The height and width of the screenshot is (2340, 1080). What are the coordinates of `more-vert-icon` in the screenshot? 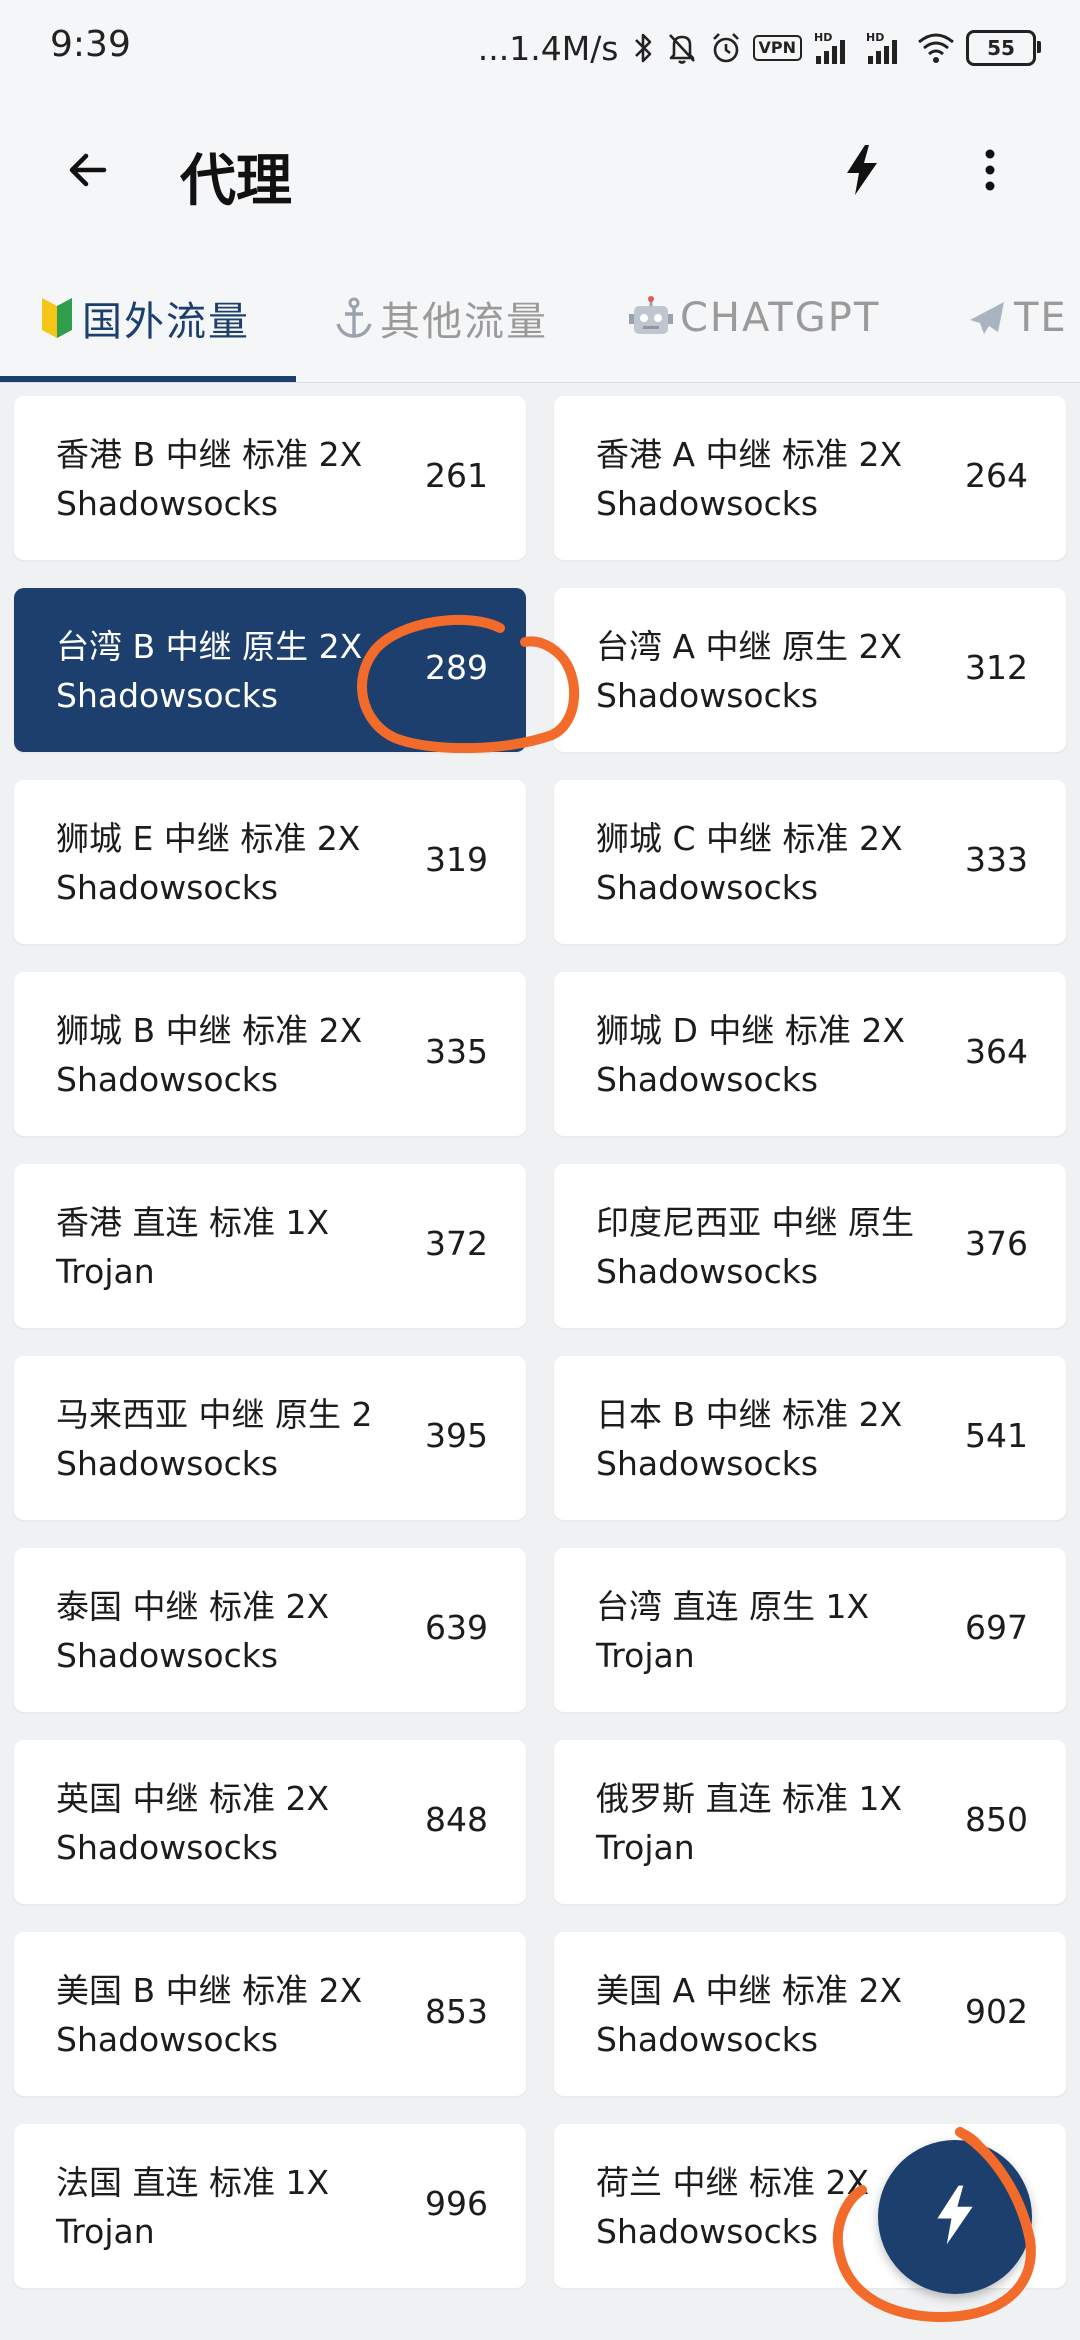 It's located at (990, 172).